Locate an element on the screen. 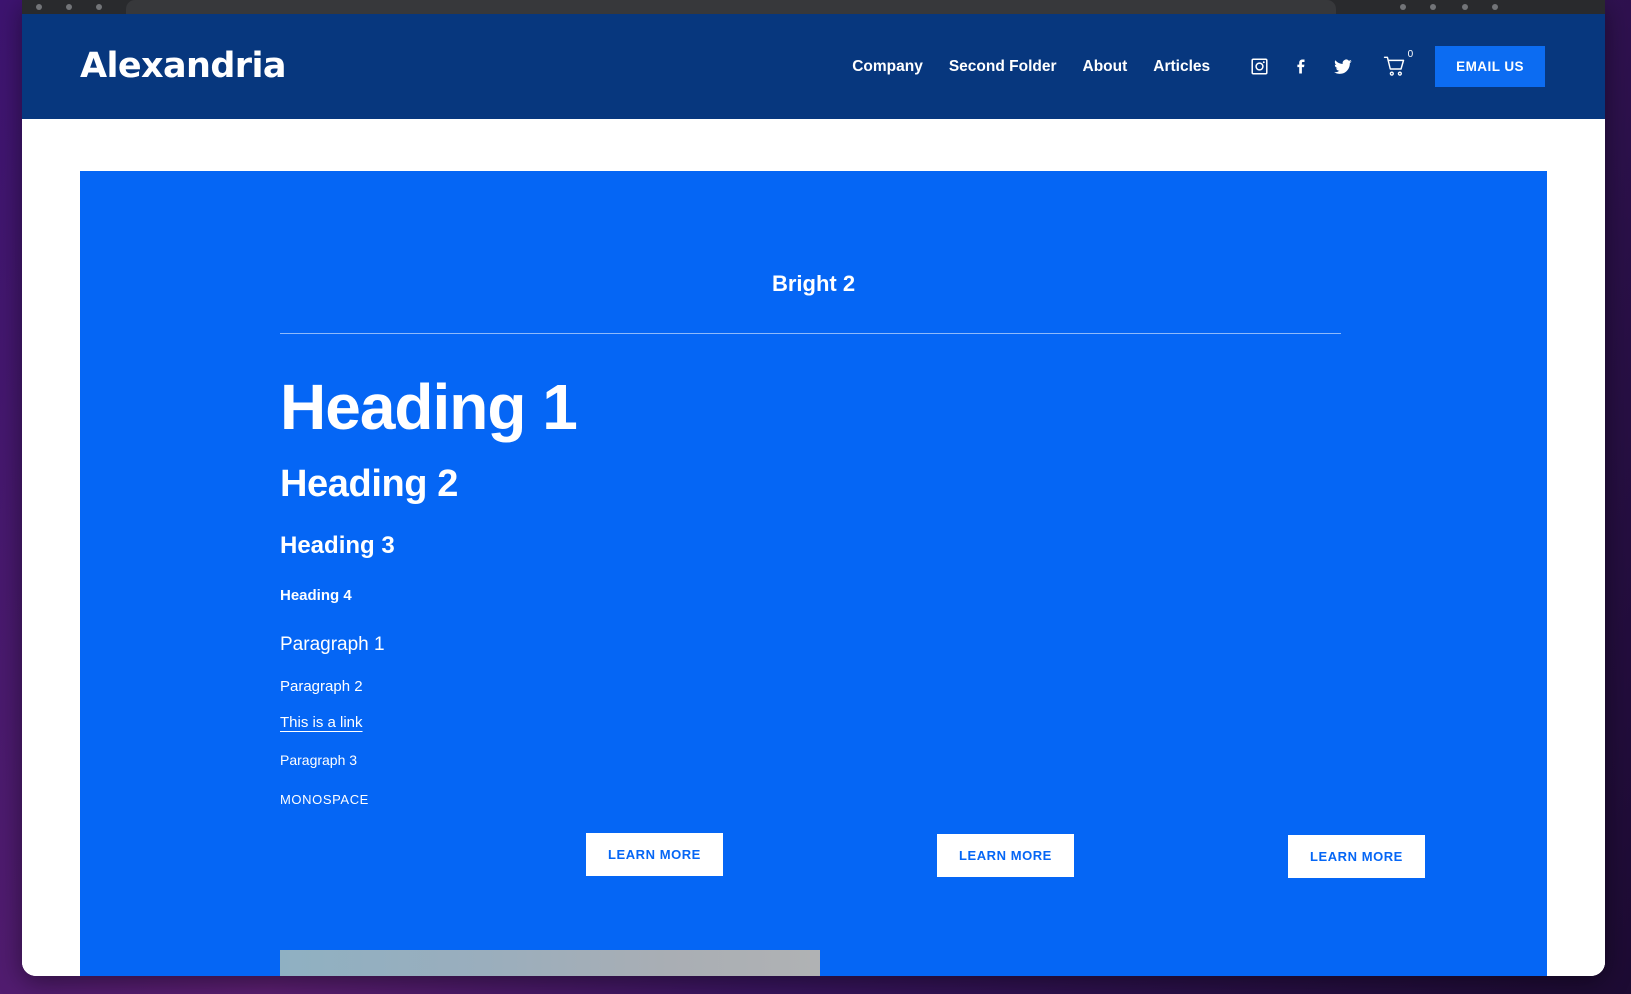 This screenshot has width=1631, height=994. profile-icon is located at coordinates (1465, 7).